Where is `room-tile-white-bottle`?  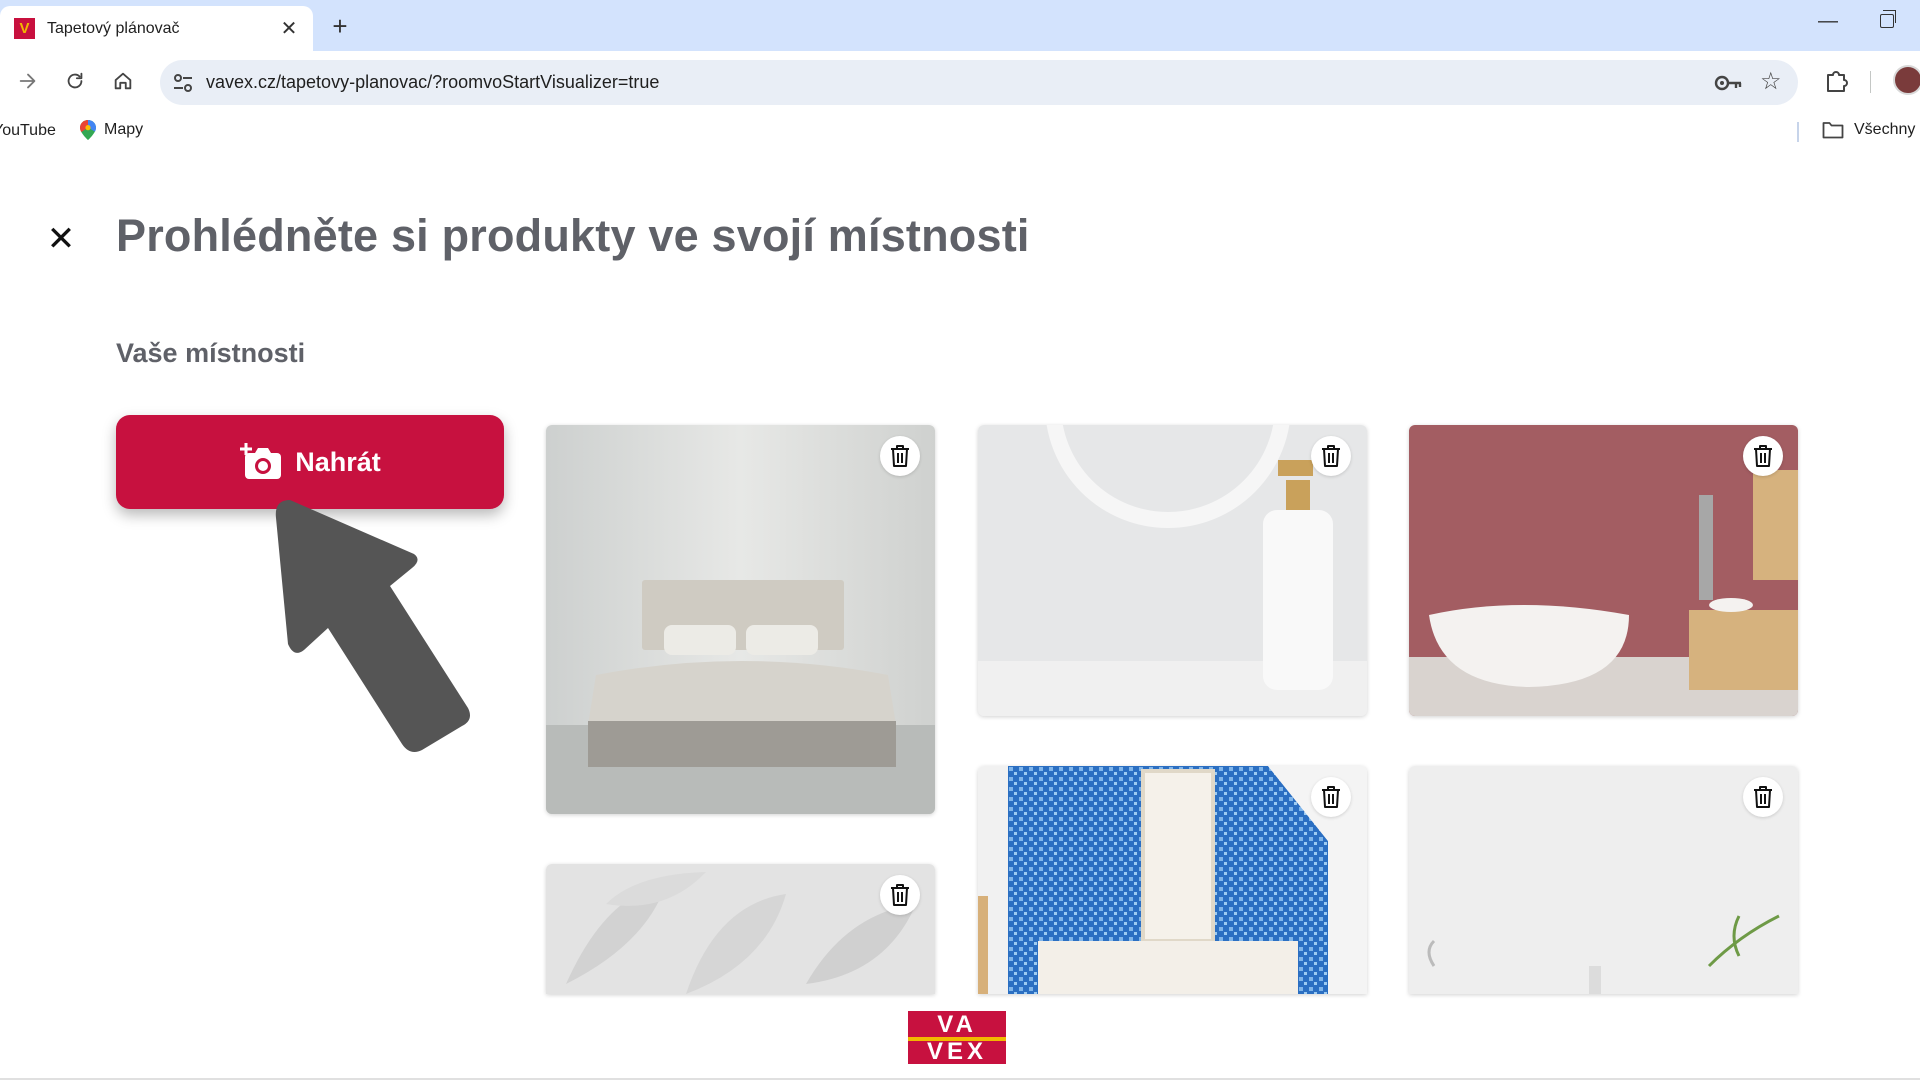
room-tile-white-bottle is located at coordinates (1172, 570).